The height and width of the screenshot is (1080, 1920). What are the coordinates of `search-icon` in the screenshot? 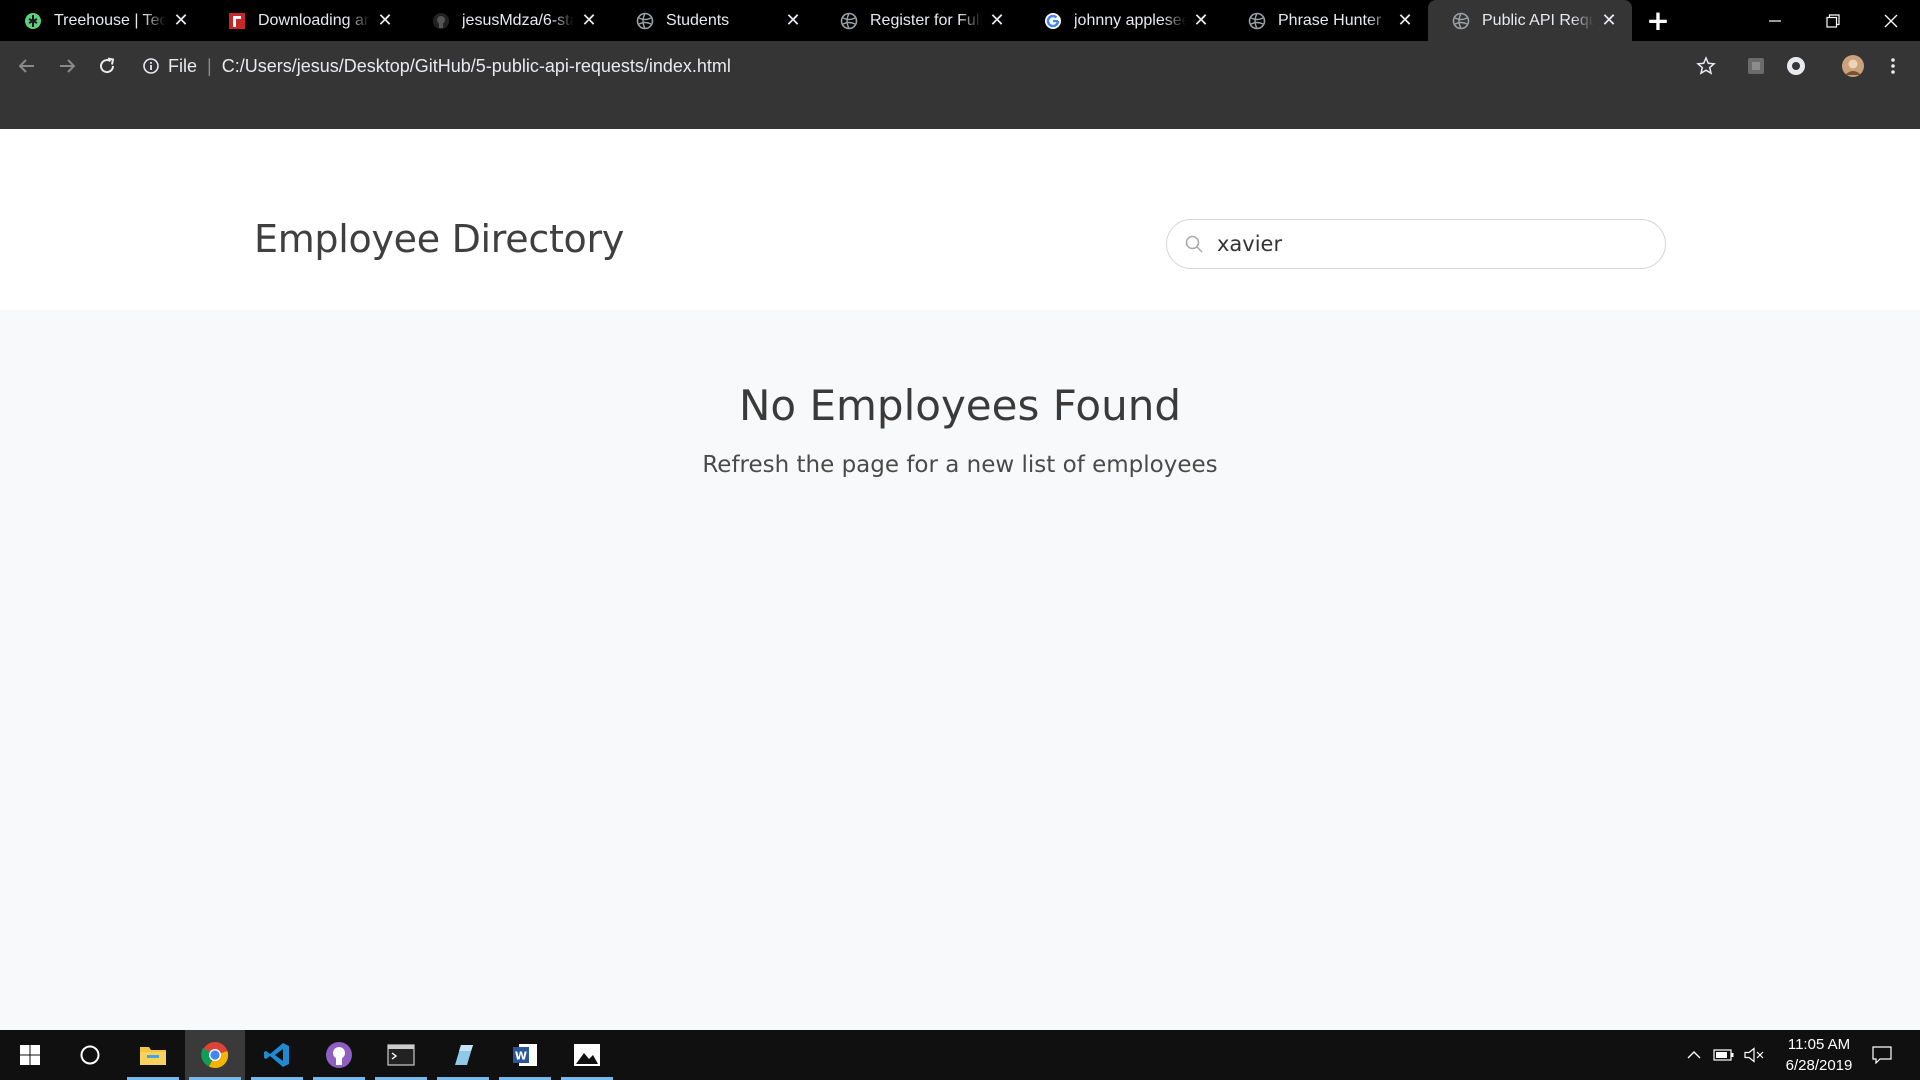 It's located at (1194, 244).